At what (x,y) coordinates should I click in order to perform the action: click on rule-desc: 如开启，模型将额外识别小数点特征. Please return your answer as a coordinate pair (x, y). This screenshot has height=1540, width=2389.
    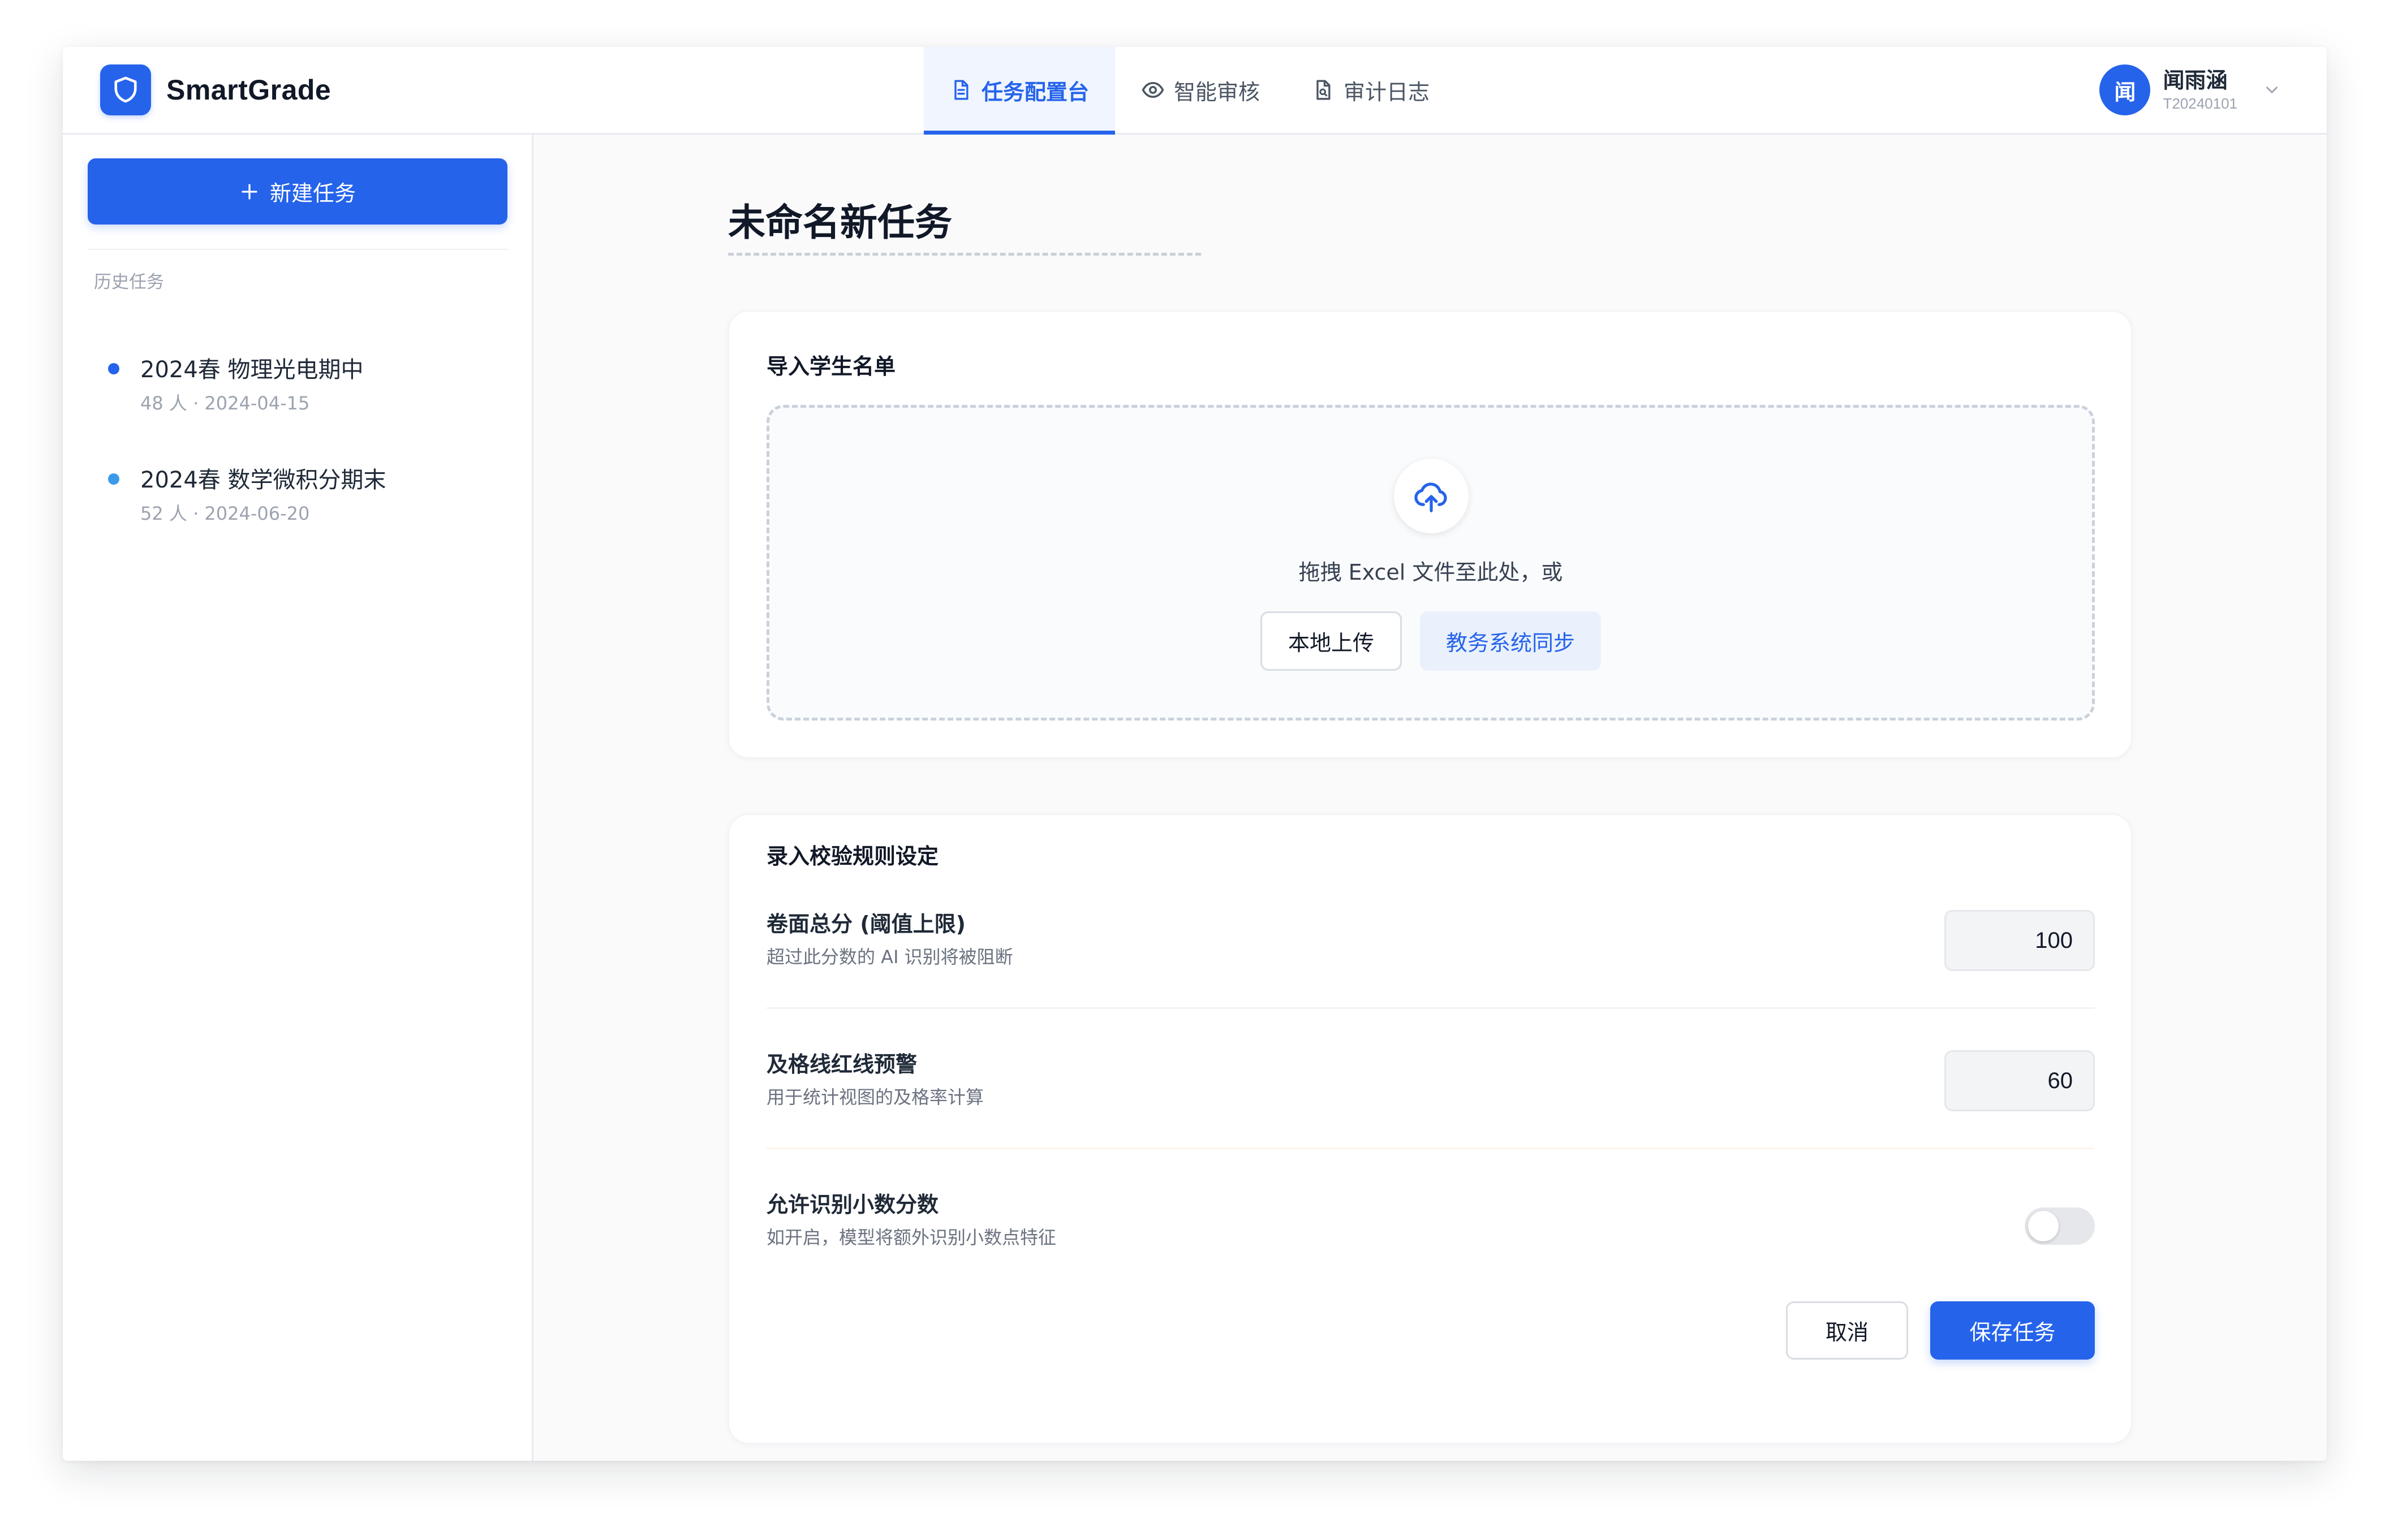
    Looking at the image, I should click on (912, 1237).